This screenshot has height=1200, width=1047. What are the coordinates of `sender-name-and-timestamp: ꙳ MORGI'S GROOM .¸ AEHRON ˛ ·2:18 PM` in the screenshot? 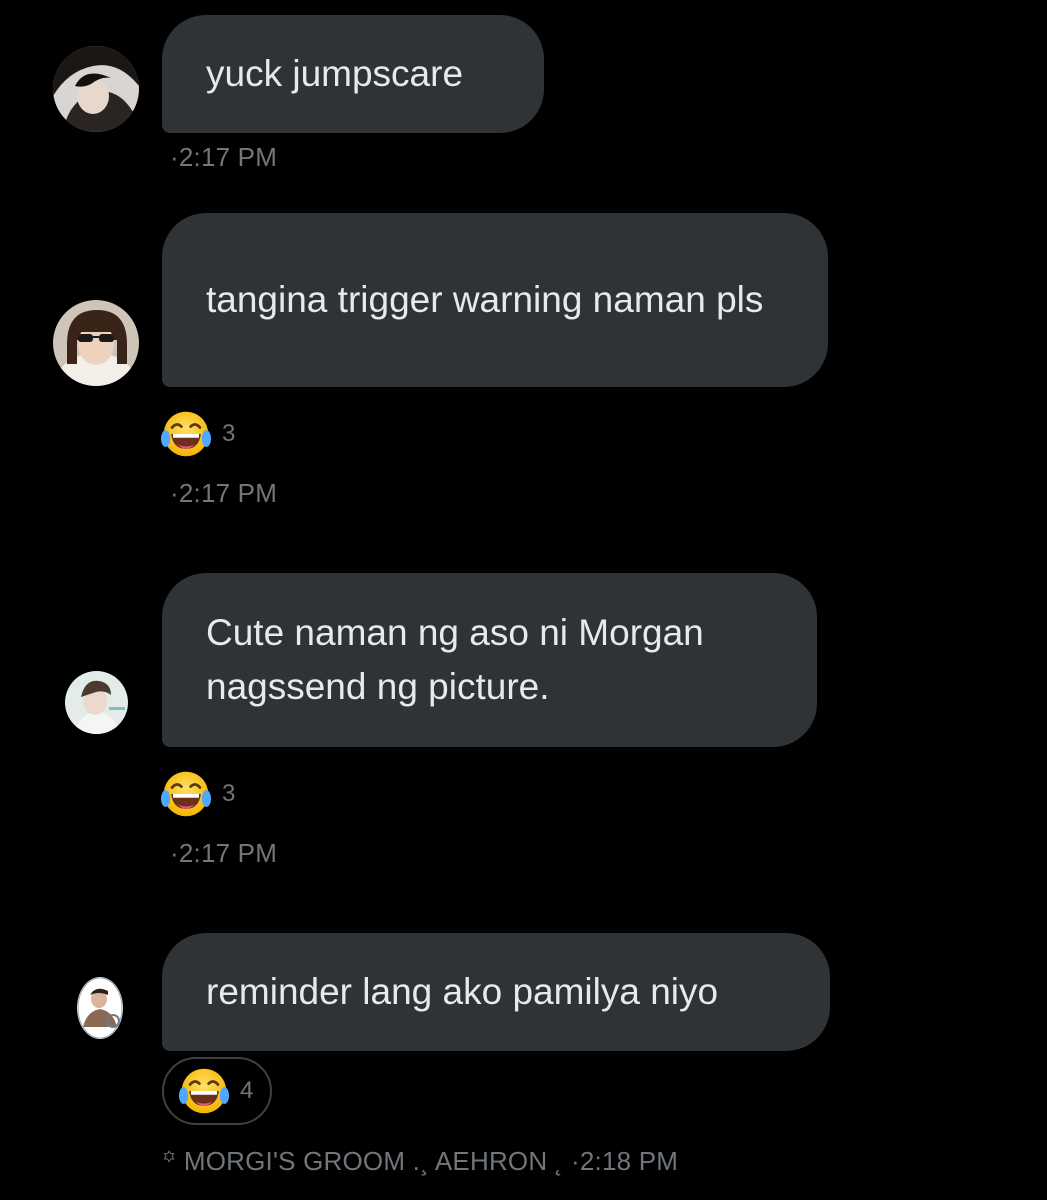 It's located at (420, 1161).